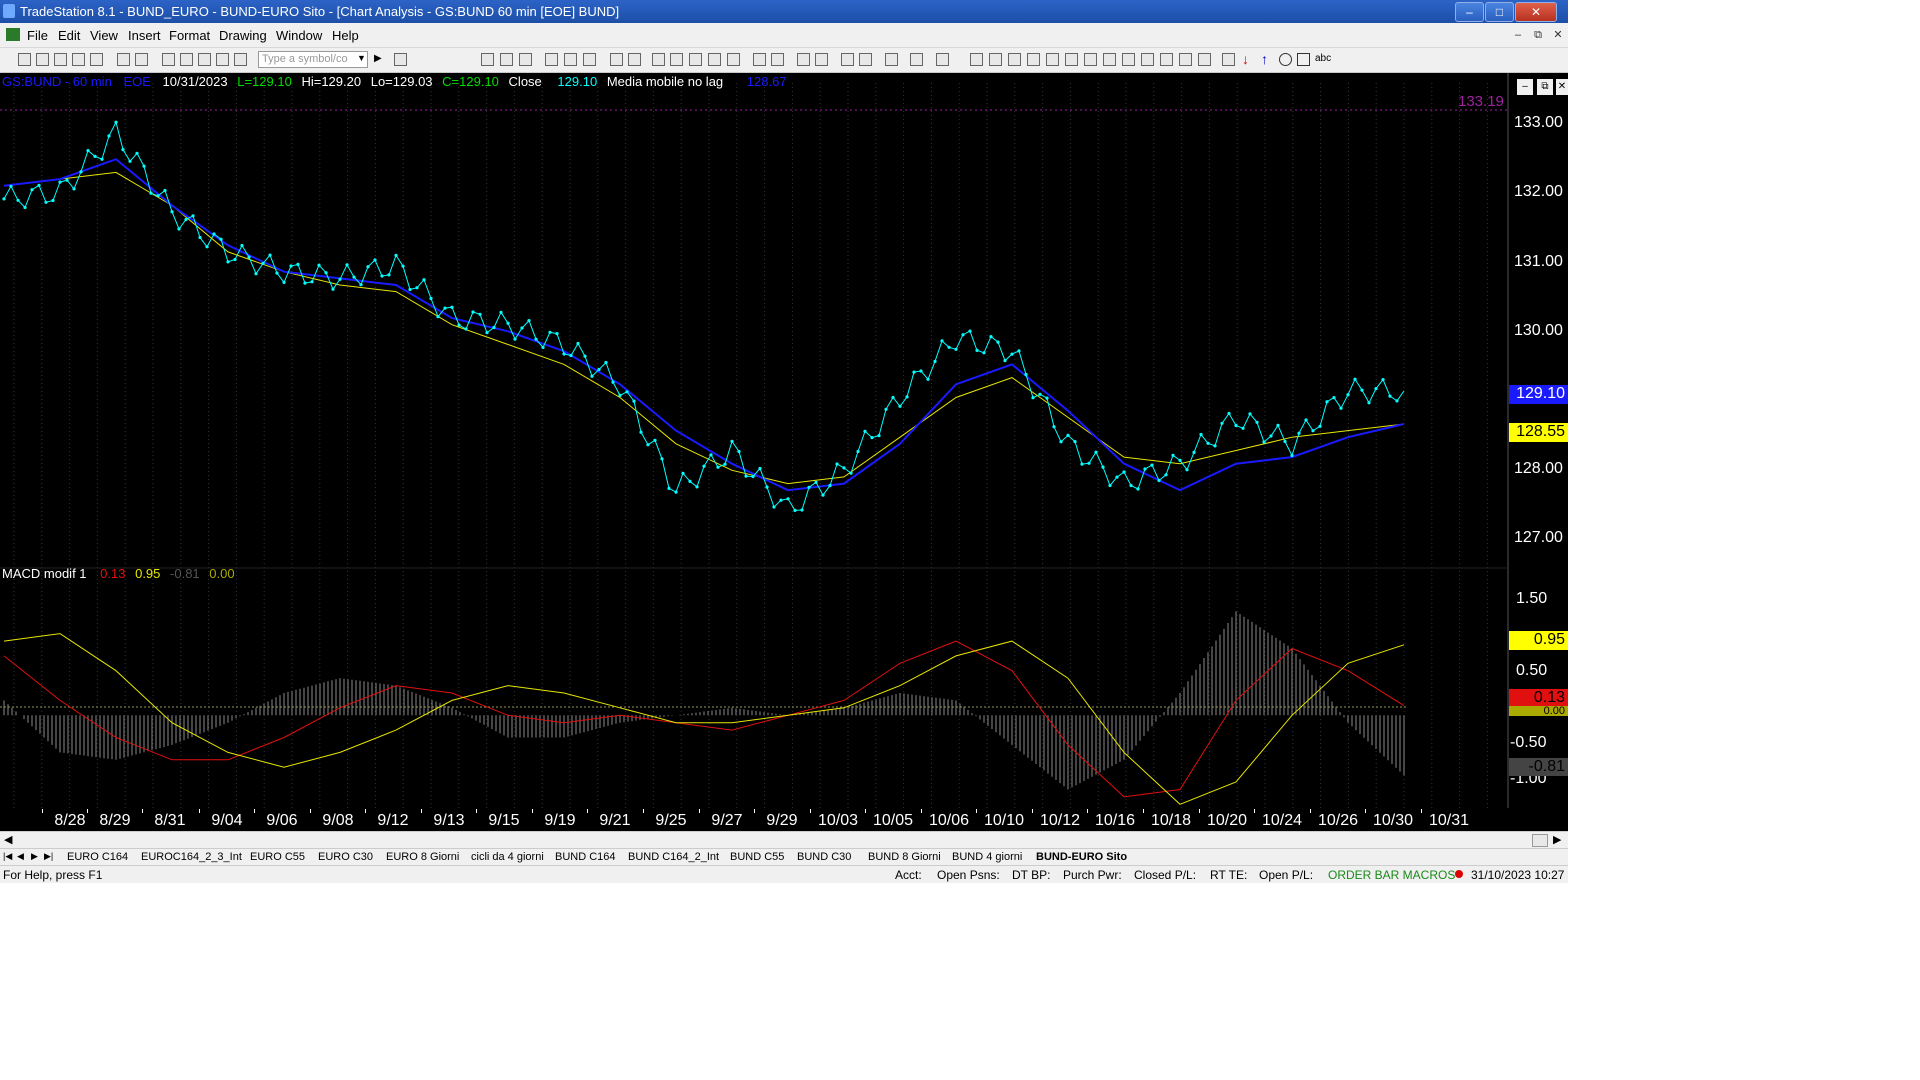 The height and width of the screenshot is (1080, 1920). Describe the element at coordinates (616, 59) in the screenshot. I see `format-icon` at that location.